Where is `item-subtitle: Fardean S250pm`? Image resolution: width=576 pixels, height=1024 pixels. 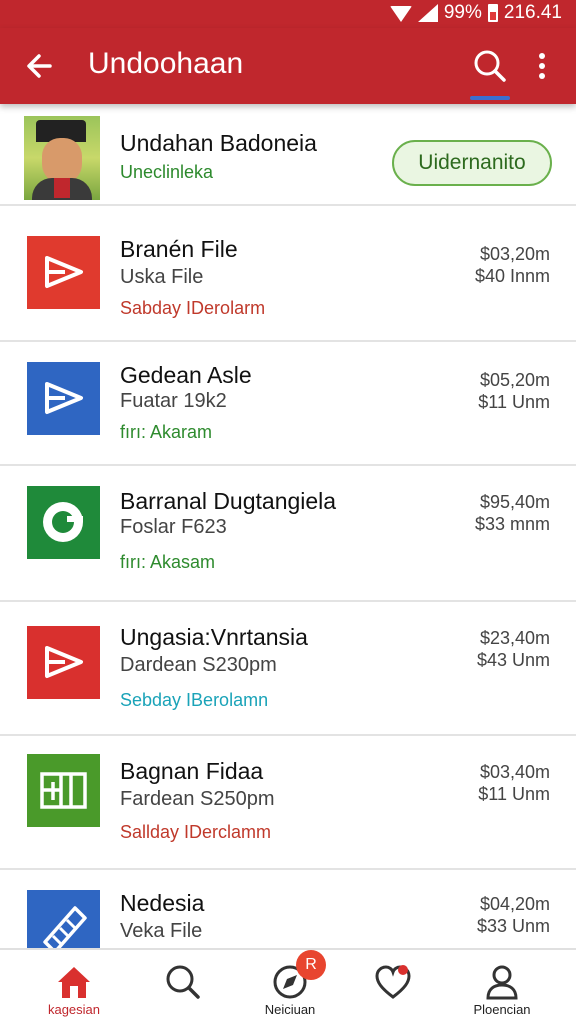 item-subtitle: Fardean S250pm is located at coordinates (197, 799).